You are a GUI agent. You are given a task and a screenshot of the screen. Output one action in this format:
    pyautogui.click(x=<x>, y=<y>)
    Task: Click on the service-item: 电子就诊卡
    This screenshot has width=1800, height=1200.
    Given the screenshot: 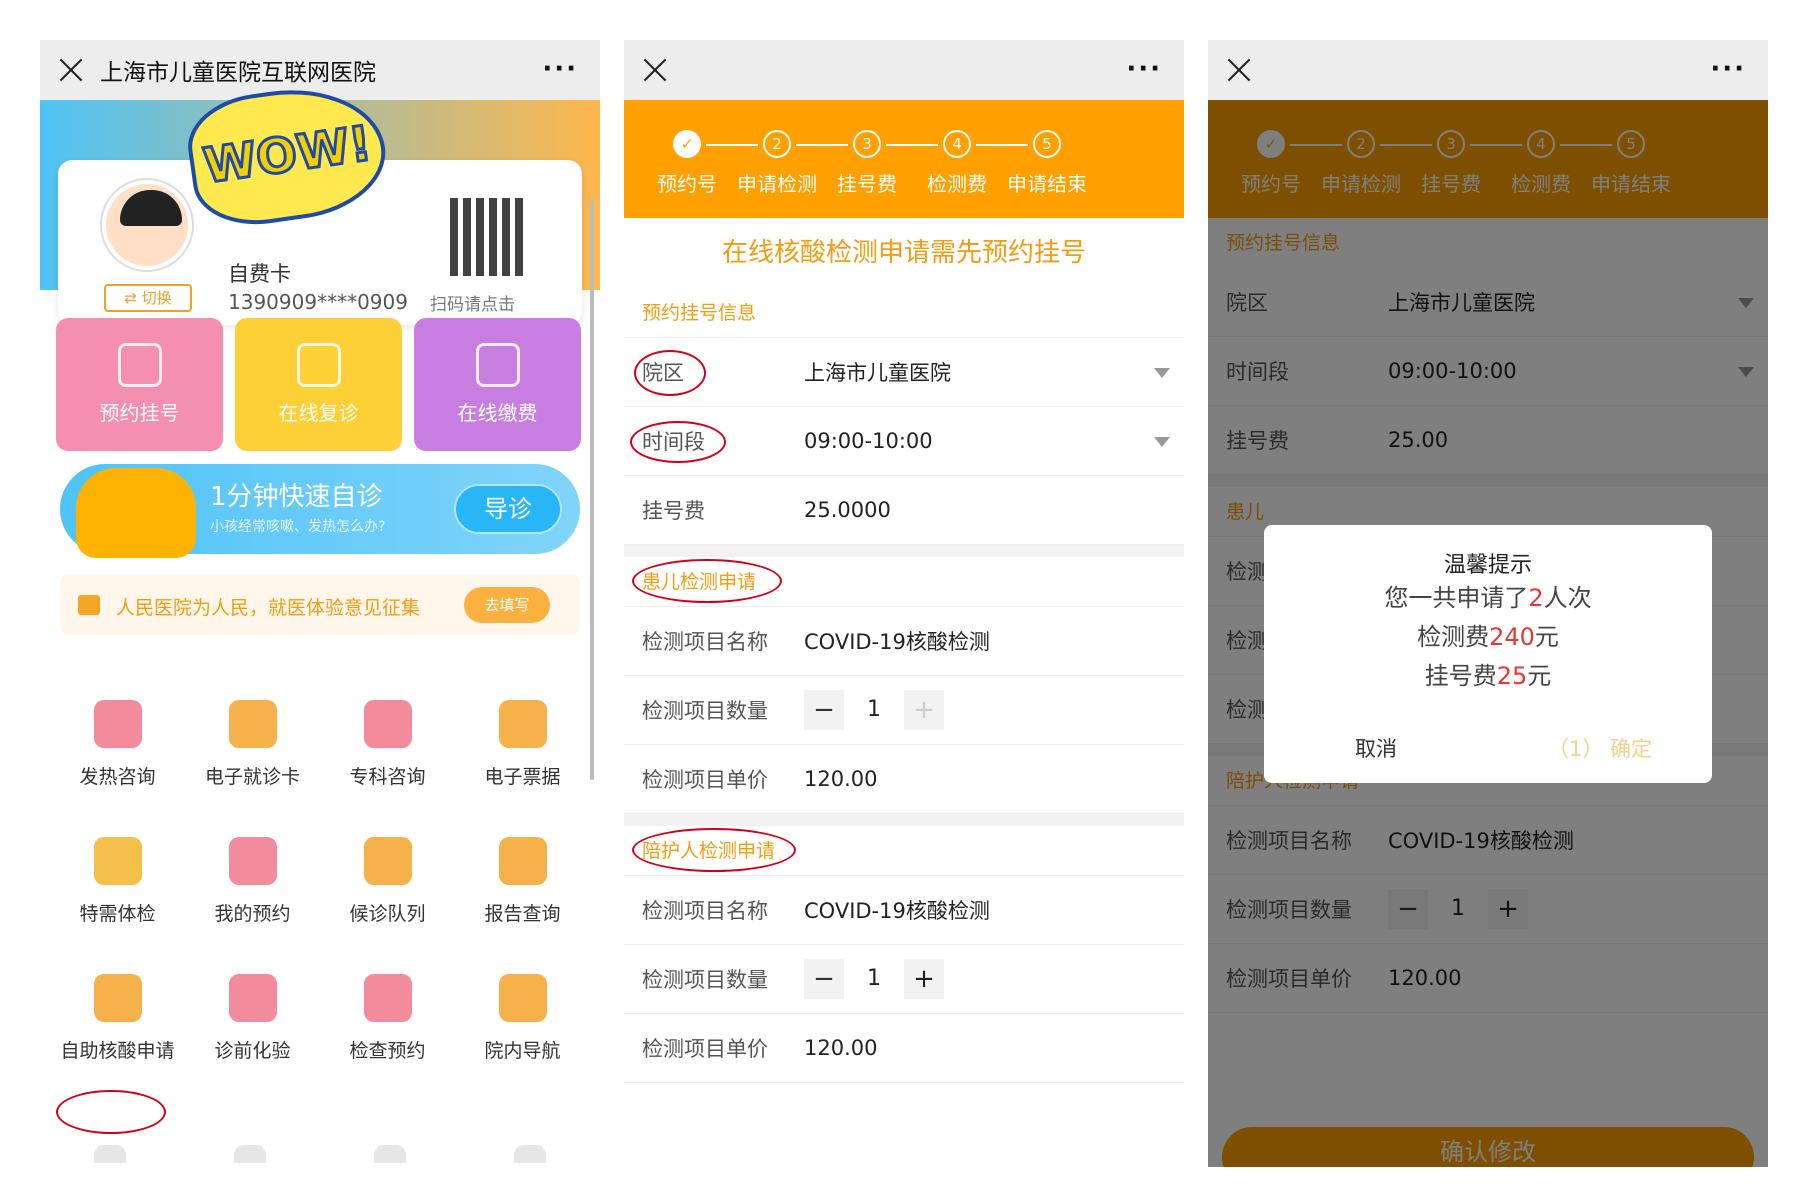 What is the action you would take?
    pyautogui.click(x=252, y=744)
    